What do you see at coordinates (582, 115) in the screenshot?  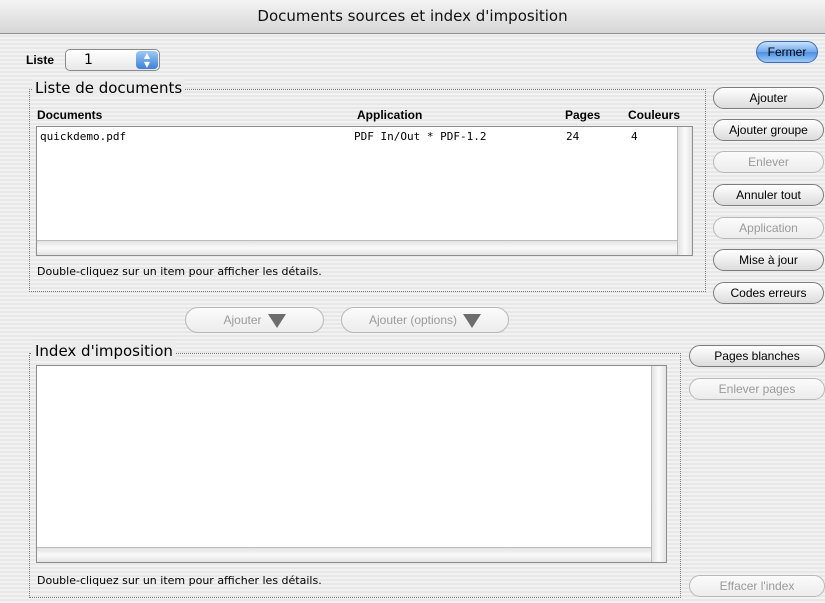 I see `col-header-pages: Pages` at bounding box center [582, 115].